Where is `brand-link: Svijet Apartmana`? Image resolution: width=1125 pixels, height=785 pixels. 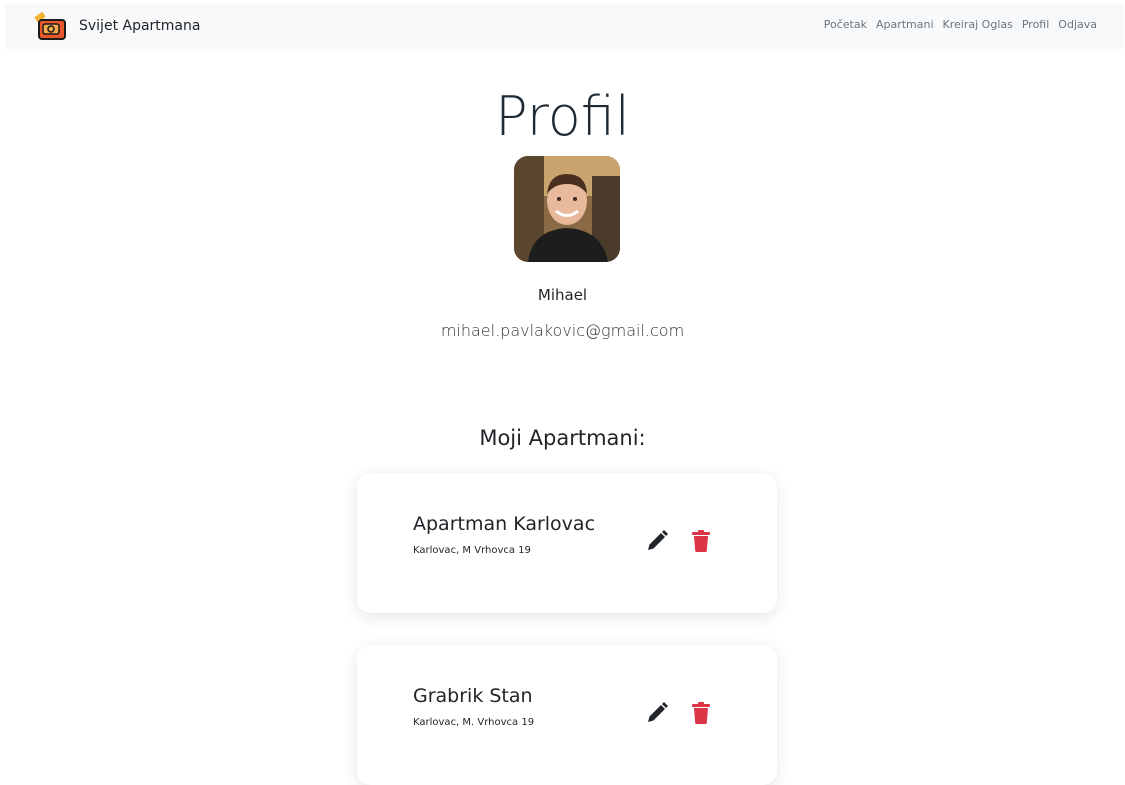
brand-link: Svijet Apartmana is located at coordinates (116, 26).